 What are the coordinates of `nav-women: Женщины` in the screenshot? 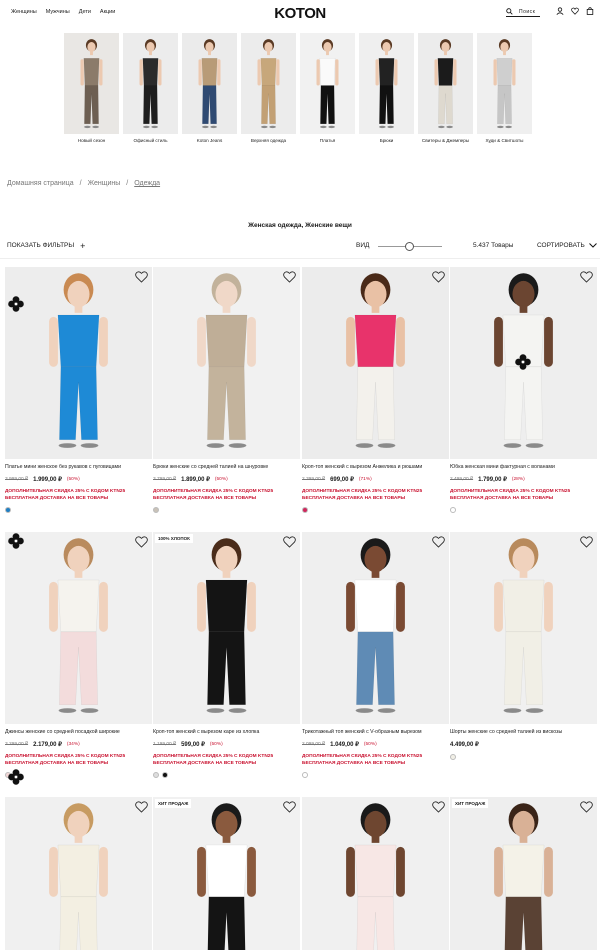 It's located at (24, 12).